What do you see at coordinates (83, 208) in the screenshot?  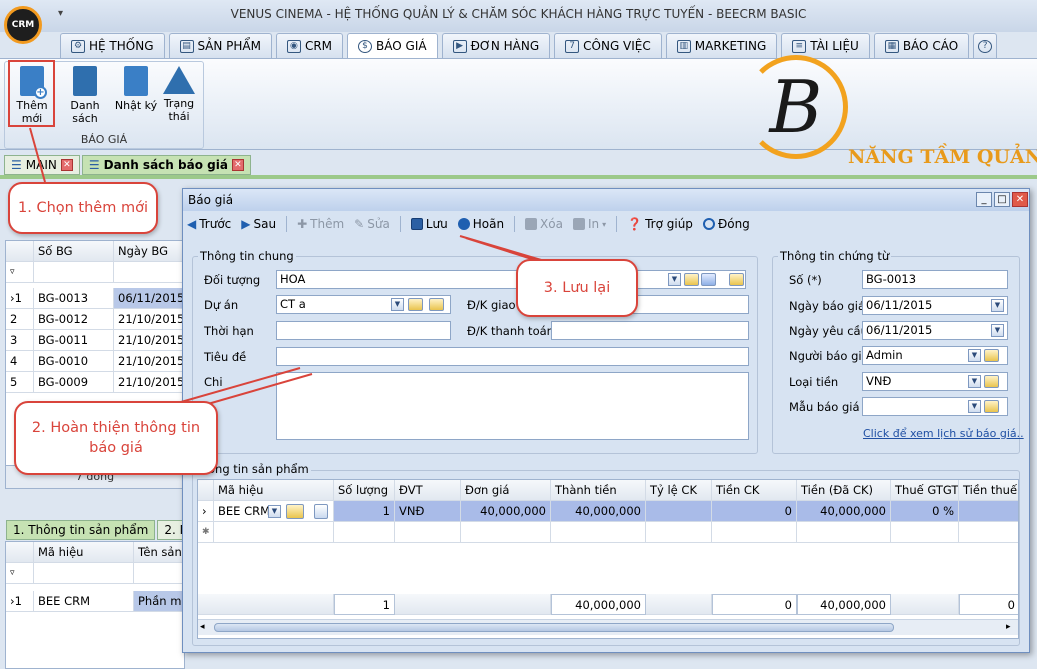 I see `callout-step1: 1. Chọn thêm mới` at bounding box center [83, 208].